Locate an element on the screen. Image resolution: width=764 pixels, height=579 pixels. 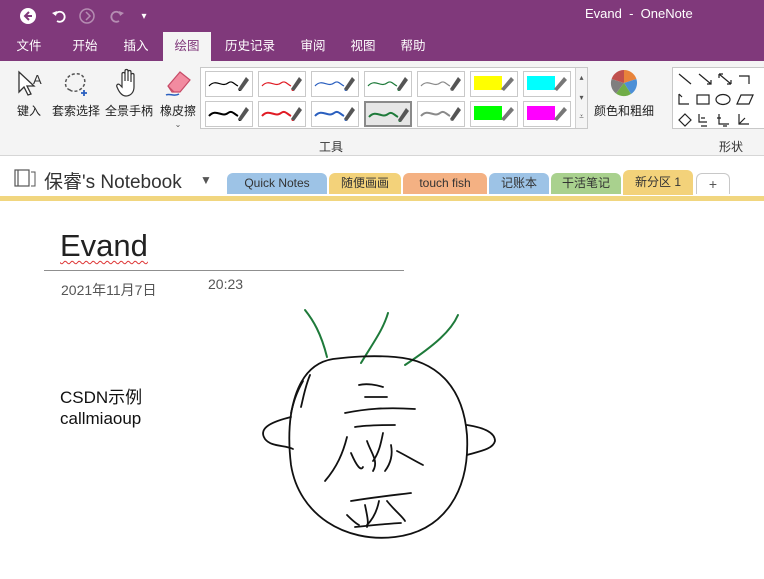
page-date: 2021年11月7日 is located at coordinates (109, 290).